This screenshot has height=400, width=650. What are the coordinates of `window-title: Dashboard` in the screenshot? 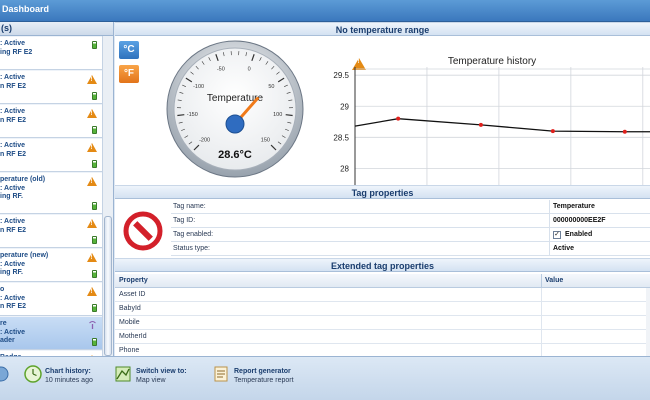 It's located at (26, 9).